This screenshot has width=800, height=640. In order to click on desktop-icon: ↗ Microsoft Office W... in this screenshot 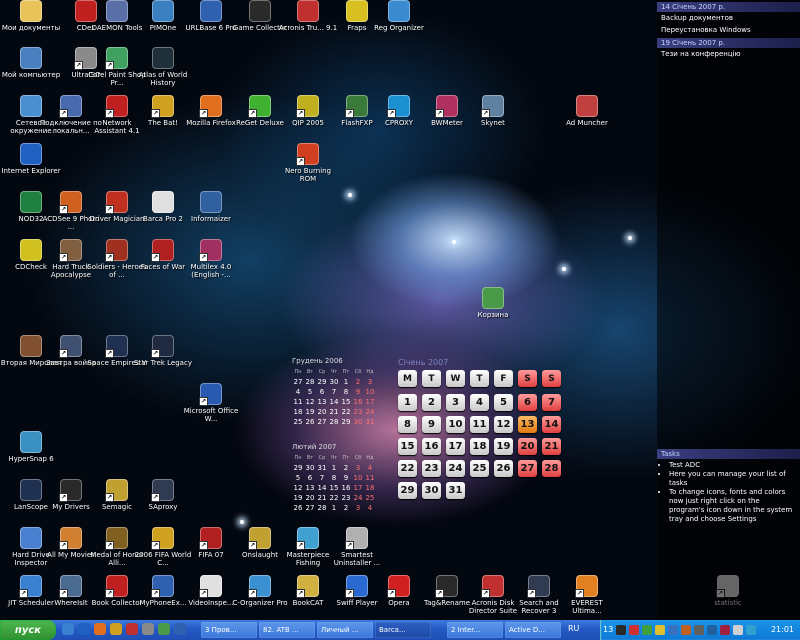, I will do `click(211, 403)`.